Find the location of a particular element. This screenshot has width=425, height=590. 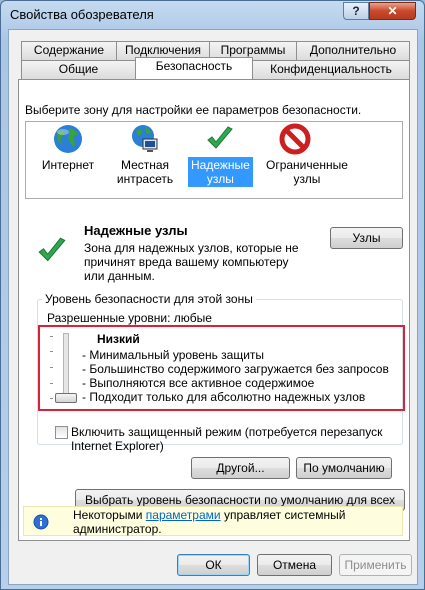

sites-button: Узлы is located at coordinates (366, 238).